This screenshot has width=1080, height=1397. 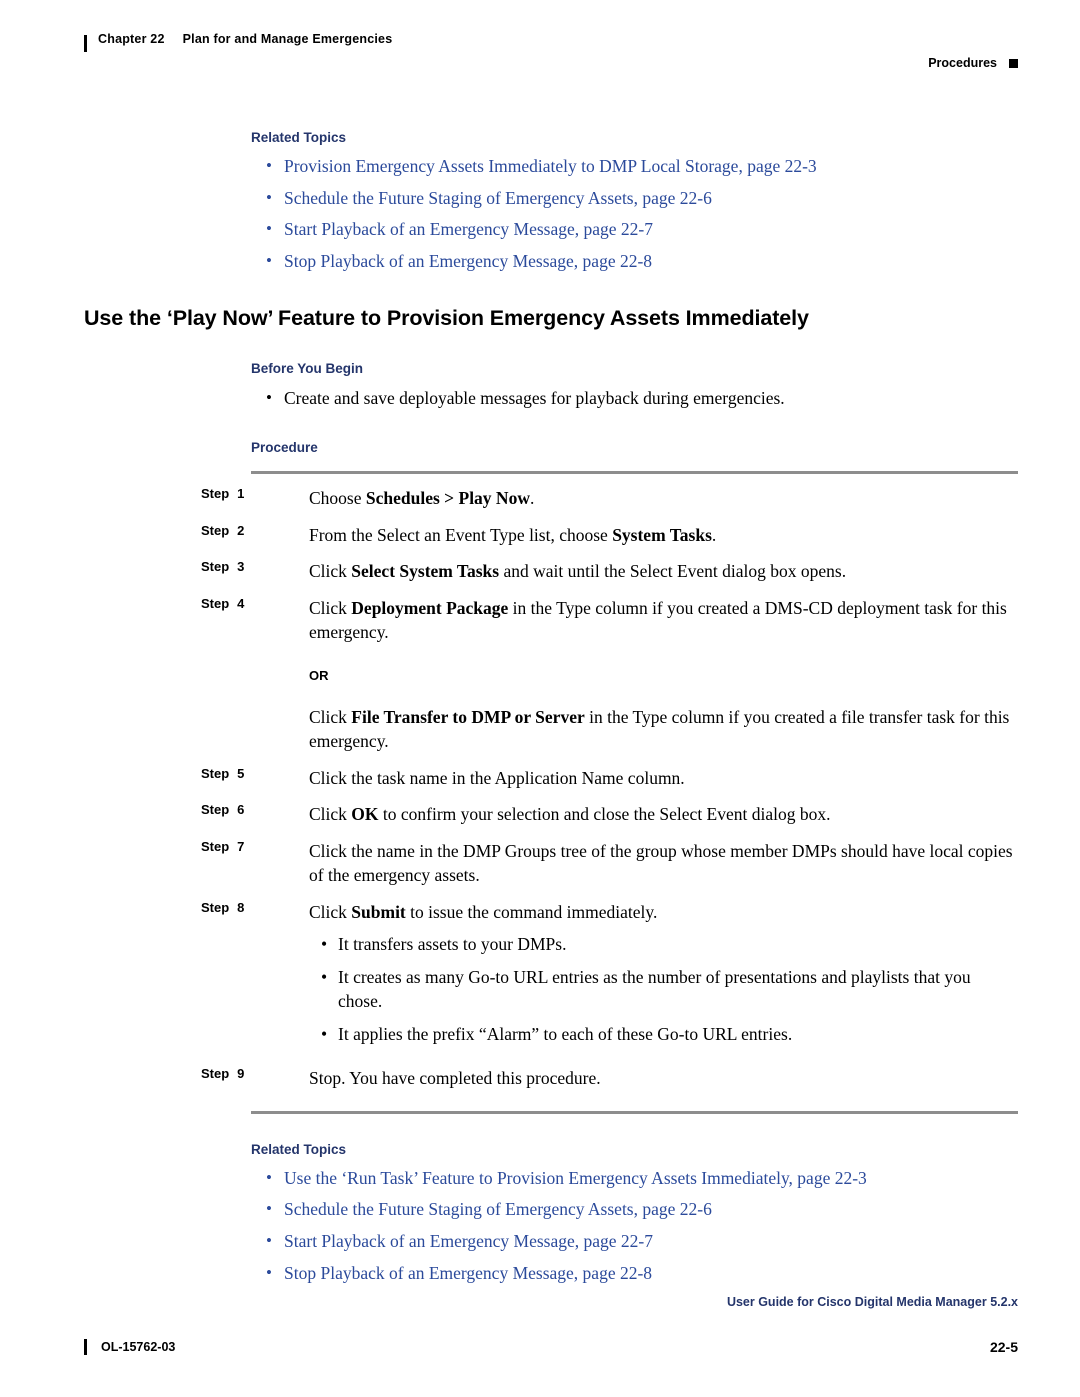 What do you see at coordinates (241, 493) in the screenshot?
I see `step-index: 1` at bounding box center [241, 493].